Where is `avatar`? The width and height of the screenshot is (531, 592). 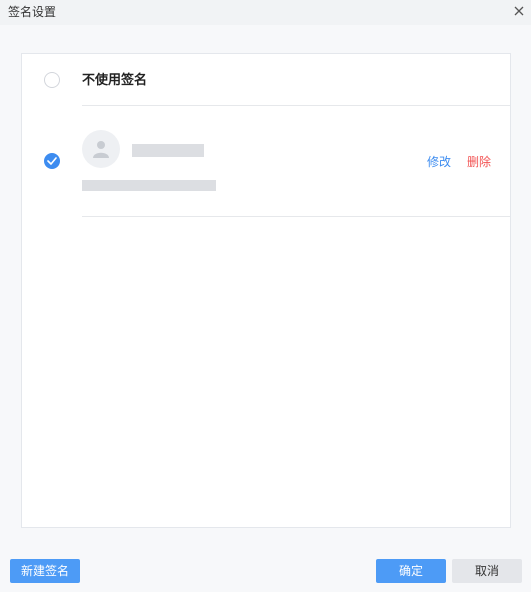
avatar is located at coordinates (101, 149).